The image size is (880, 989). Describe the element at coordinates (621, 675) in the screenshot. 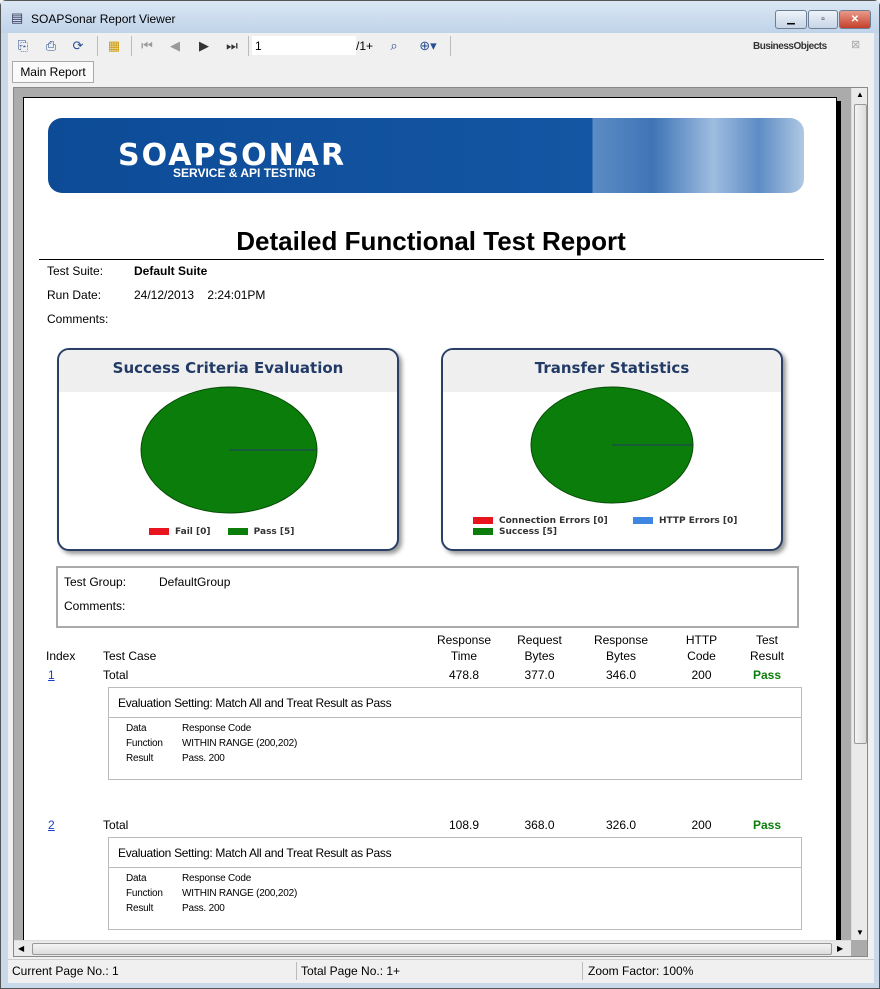

I see `row-response-bytes: 346.0` at that location.